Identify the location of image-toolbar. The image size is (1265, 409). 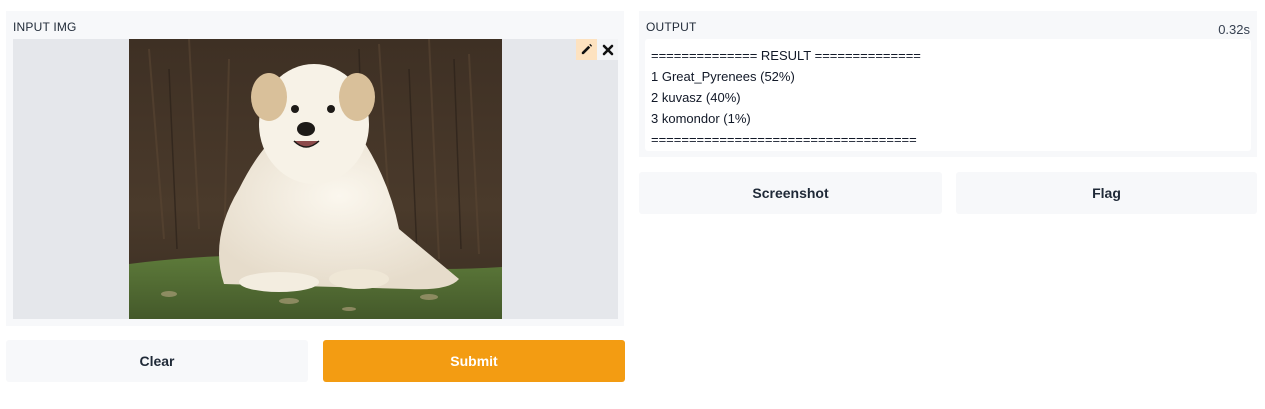
(597, 49).